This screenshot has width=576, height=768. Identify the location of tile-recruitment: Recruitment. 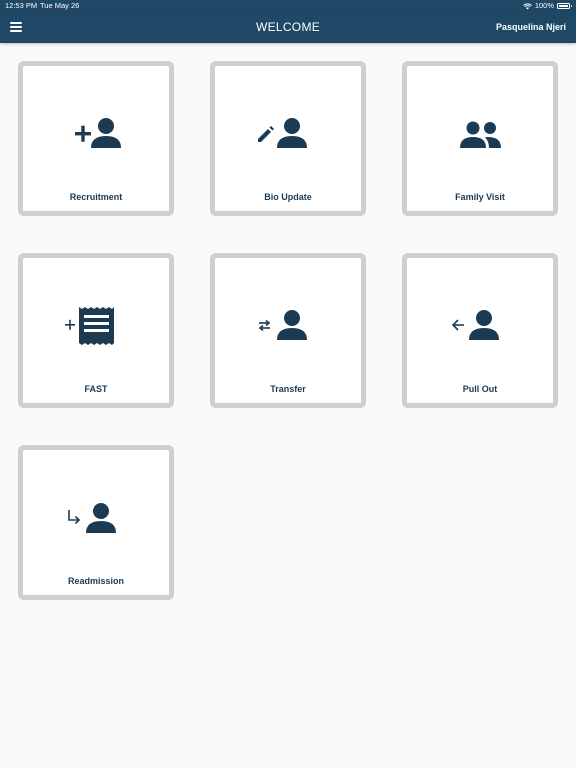
(96, 138).